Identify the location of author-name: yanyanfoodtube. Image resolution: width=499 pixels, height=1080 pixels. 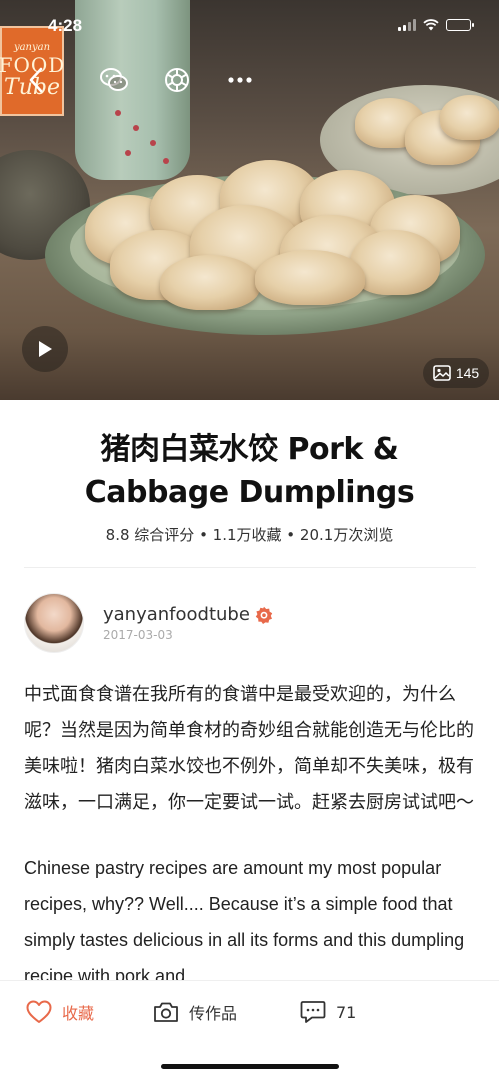
(176, 614).